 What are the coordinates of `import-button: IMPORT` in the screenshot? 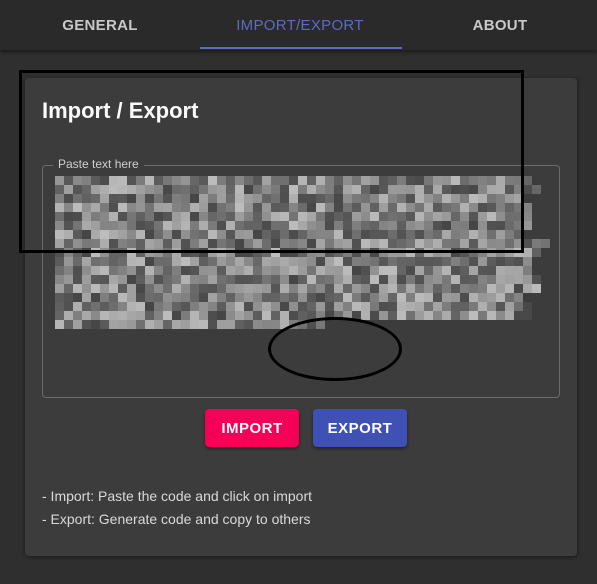 It's located at (252, 428).